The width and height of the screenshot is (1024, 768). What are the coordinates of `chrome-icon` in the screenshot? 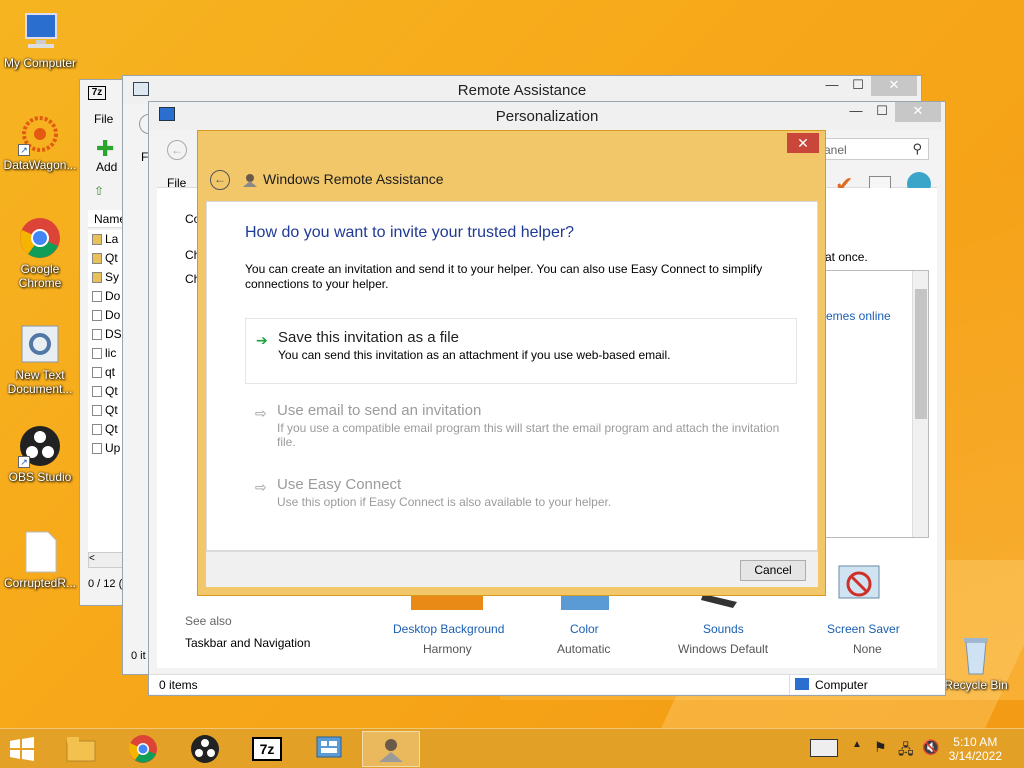 It's located at (142, 749).